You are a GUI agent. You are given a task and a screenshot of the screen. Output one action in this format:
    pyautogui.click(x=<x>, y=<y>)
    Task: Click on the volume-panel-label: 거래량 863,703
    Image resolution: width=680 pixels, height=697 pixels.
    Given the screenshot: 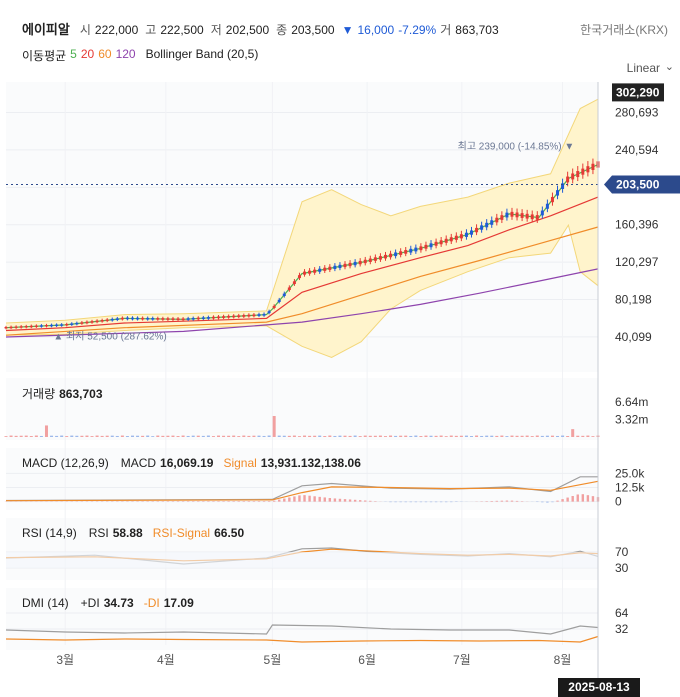 What is the action you would take?
    pyautogui.click(x=62, y=393)
    